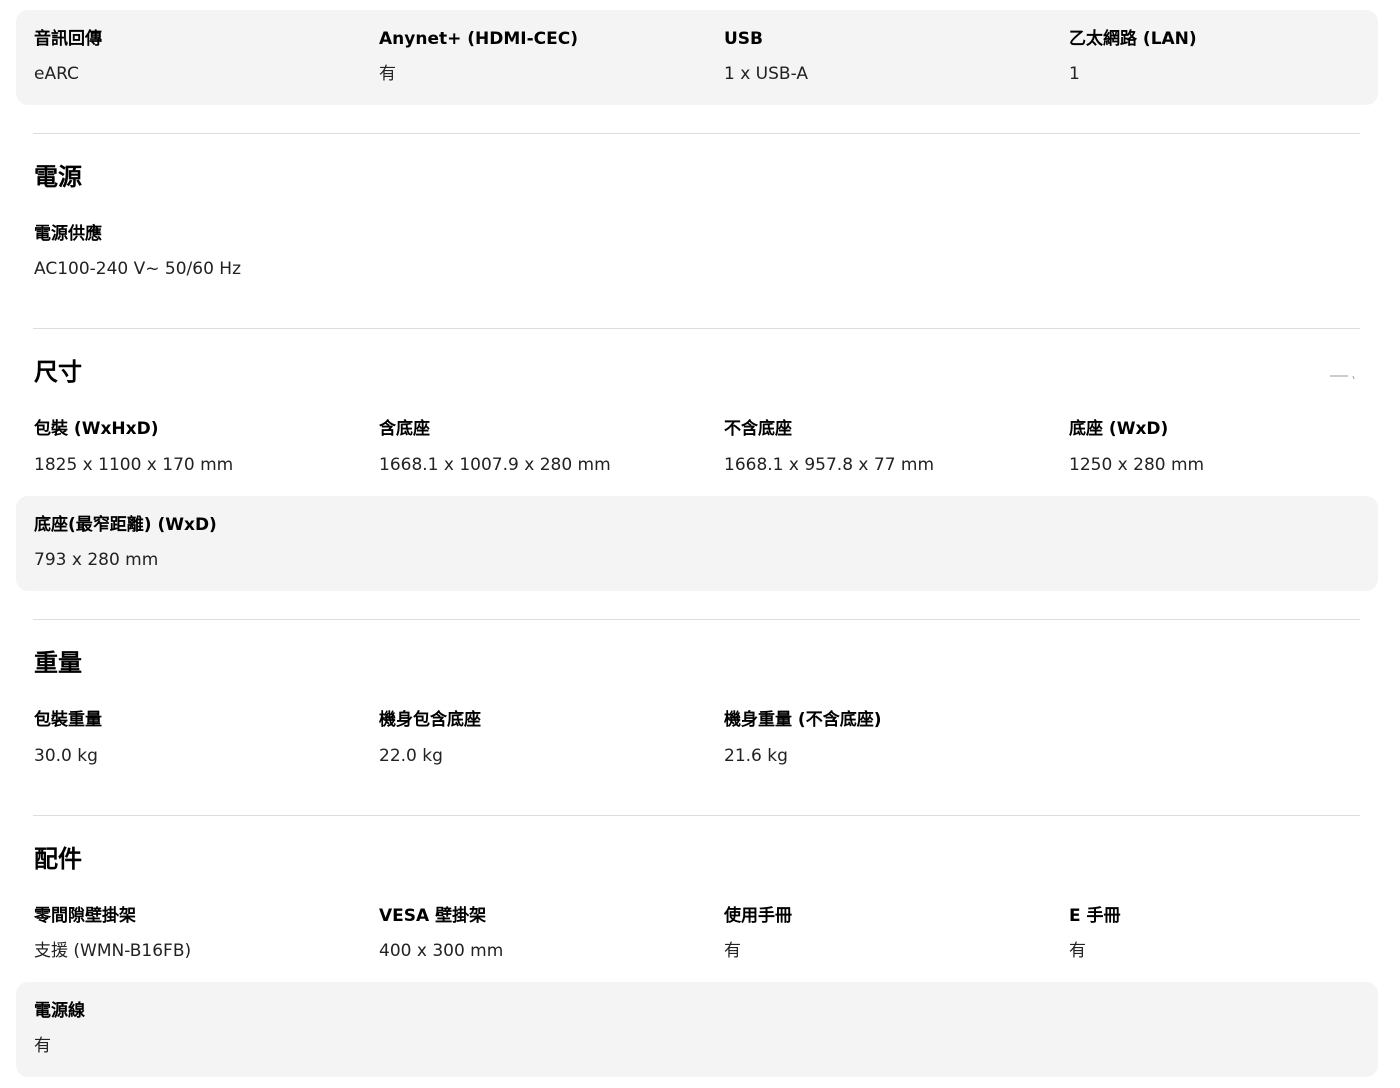  Describe the element at coordinates (85, 916) in the screenshot. I see `spec-label-slim-wall-mount: 零間隙壁掛架` at that location.